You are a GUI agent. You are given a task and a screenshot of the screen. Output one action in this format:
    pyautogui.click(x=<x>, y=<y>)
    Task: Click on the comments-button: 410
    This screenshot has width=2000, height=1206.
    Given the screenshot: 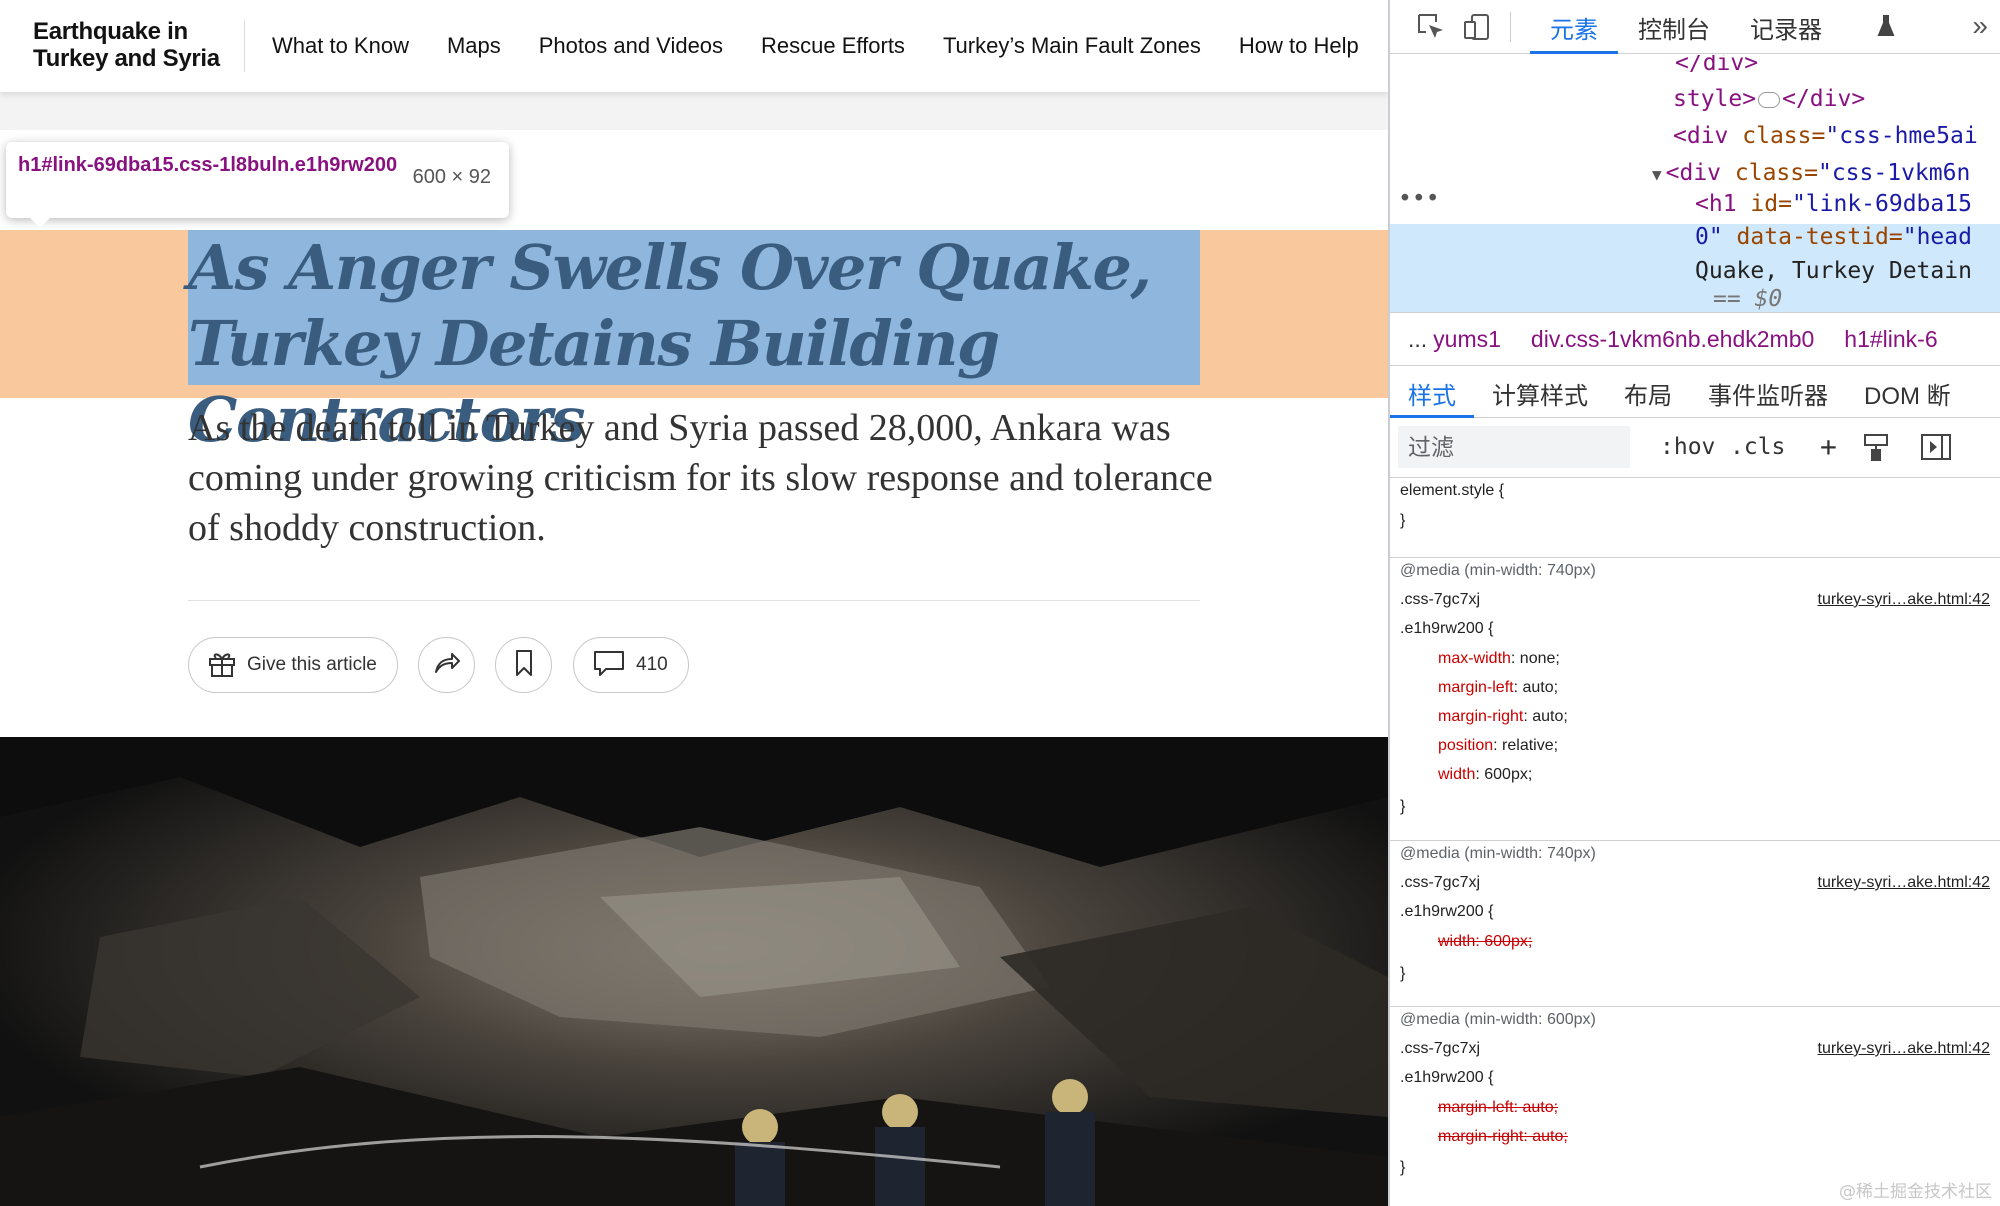 What is the action you would take?
    pyautogui.click(x=631, y=665)
    